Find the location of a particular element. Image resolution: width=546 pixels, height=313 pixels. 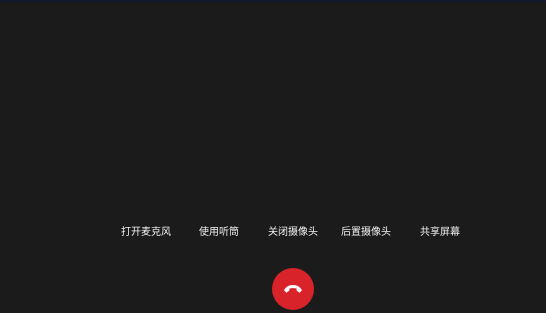

switch-rear-camera-button: 后置摄像头 is located at coordinates (366, 233).